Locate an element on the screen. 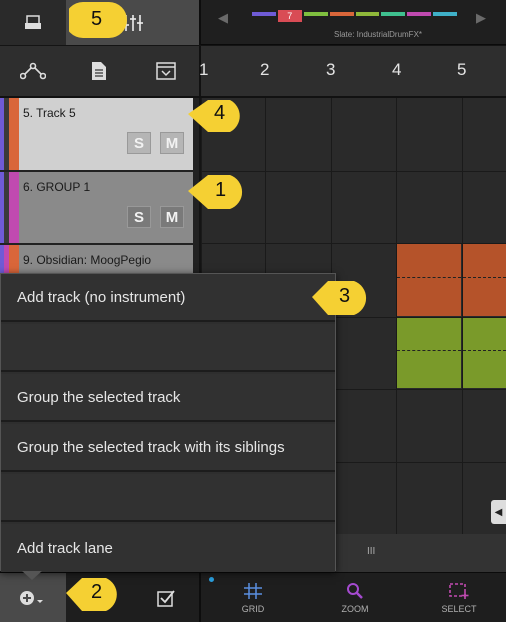  menu-pointer-arrow is located at coordinates (32, 575).